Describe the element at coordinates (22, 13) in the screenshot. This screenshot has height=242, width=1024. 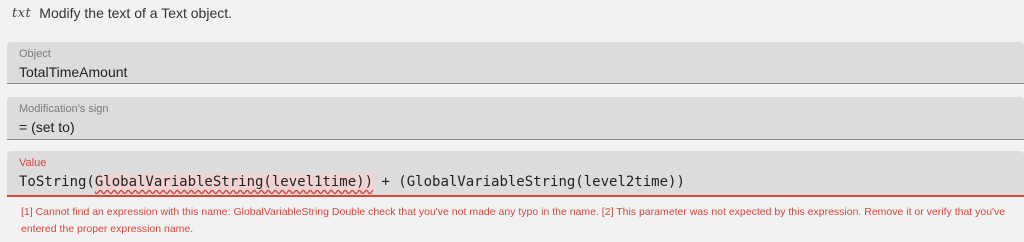
I see `text-object-icon: txt` at that location.